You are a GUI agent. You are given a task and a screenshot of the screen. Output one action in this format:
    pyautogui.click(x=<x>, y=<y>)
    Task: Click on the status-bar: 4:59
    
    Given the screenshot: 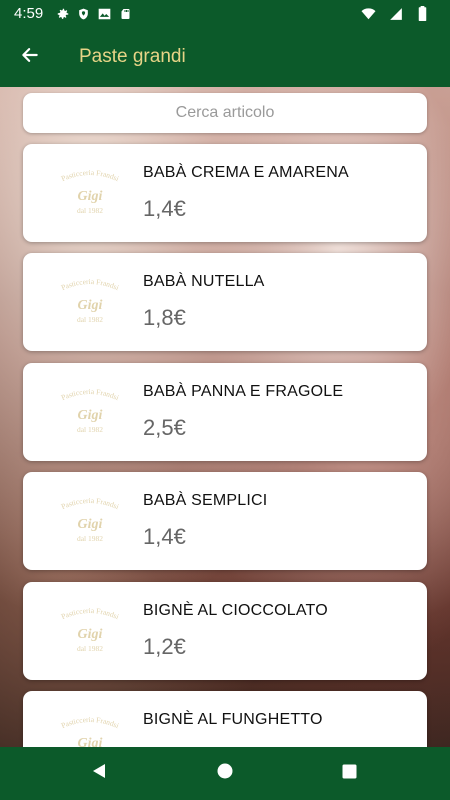 What is the action you would take?
    pyautogui.click(x=225, y=13)
    